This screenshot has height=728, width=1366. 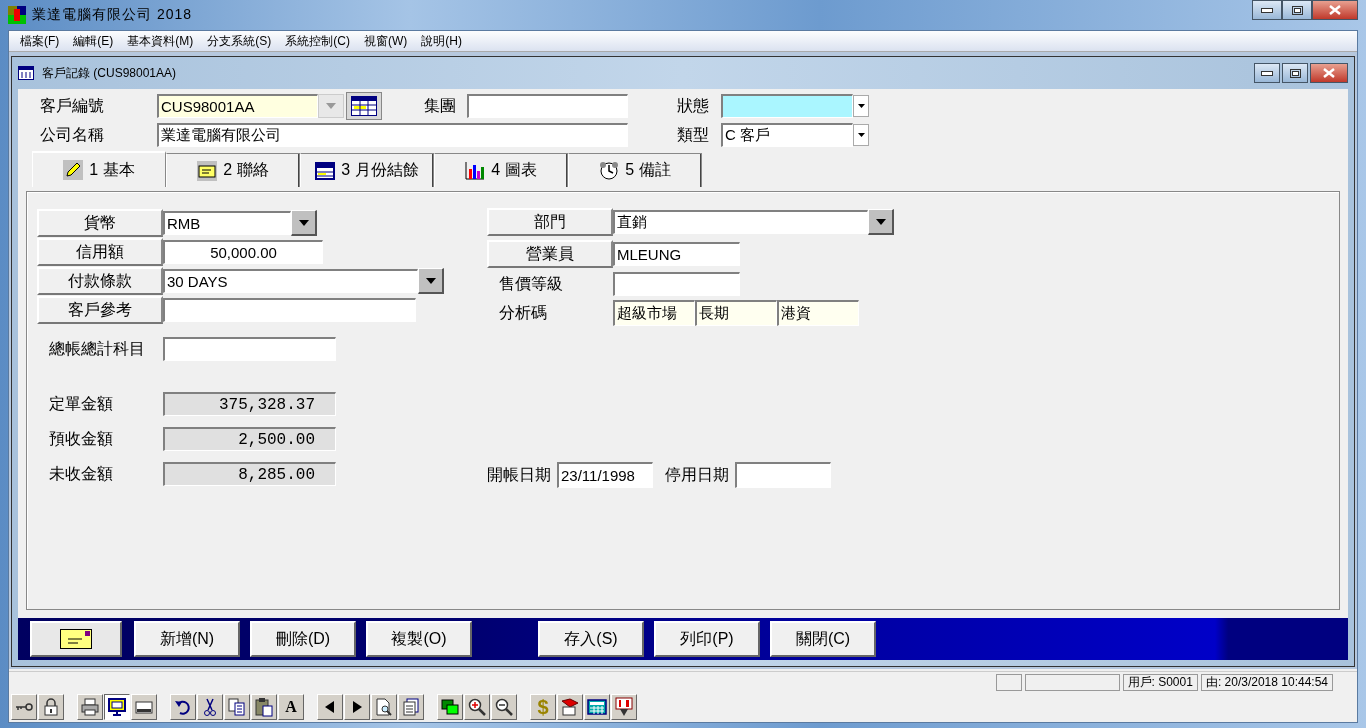 I want to click on document-magnifier-icon, so click(x=384, y=707).